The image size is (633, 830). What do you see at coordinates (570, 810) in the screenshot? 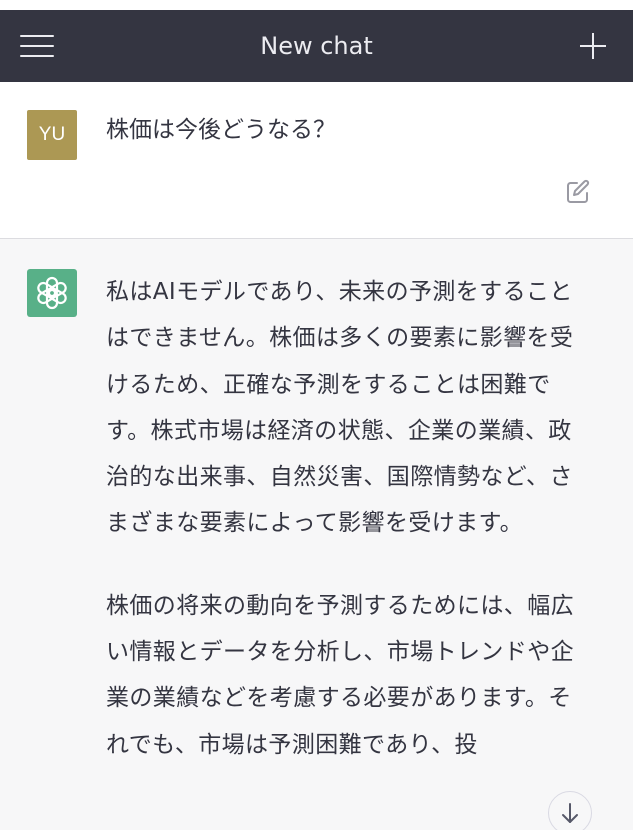
I see `arrow-down-icon` at bounding box center [570, 810].